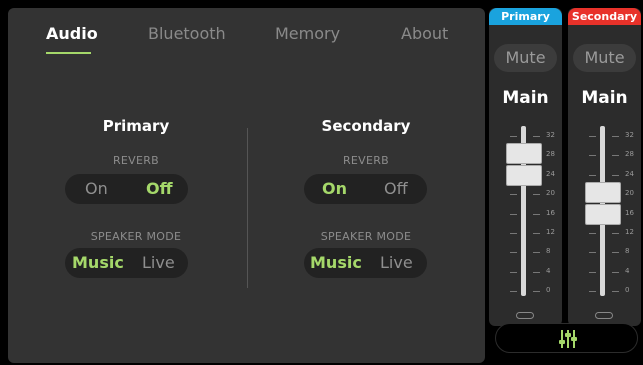 This screenshot has width=643, height=365. Describe the element at coordinates (159, 188) in the screenshot. I see `primary-reverb-off: Off` at that location.